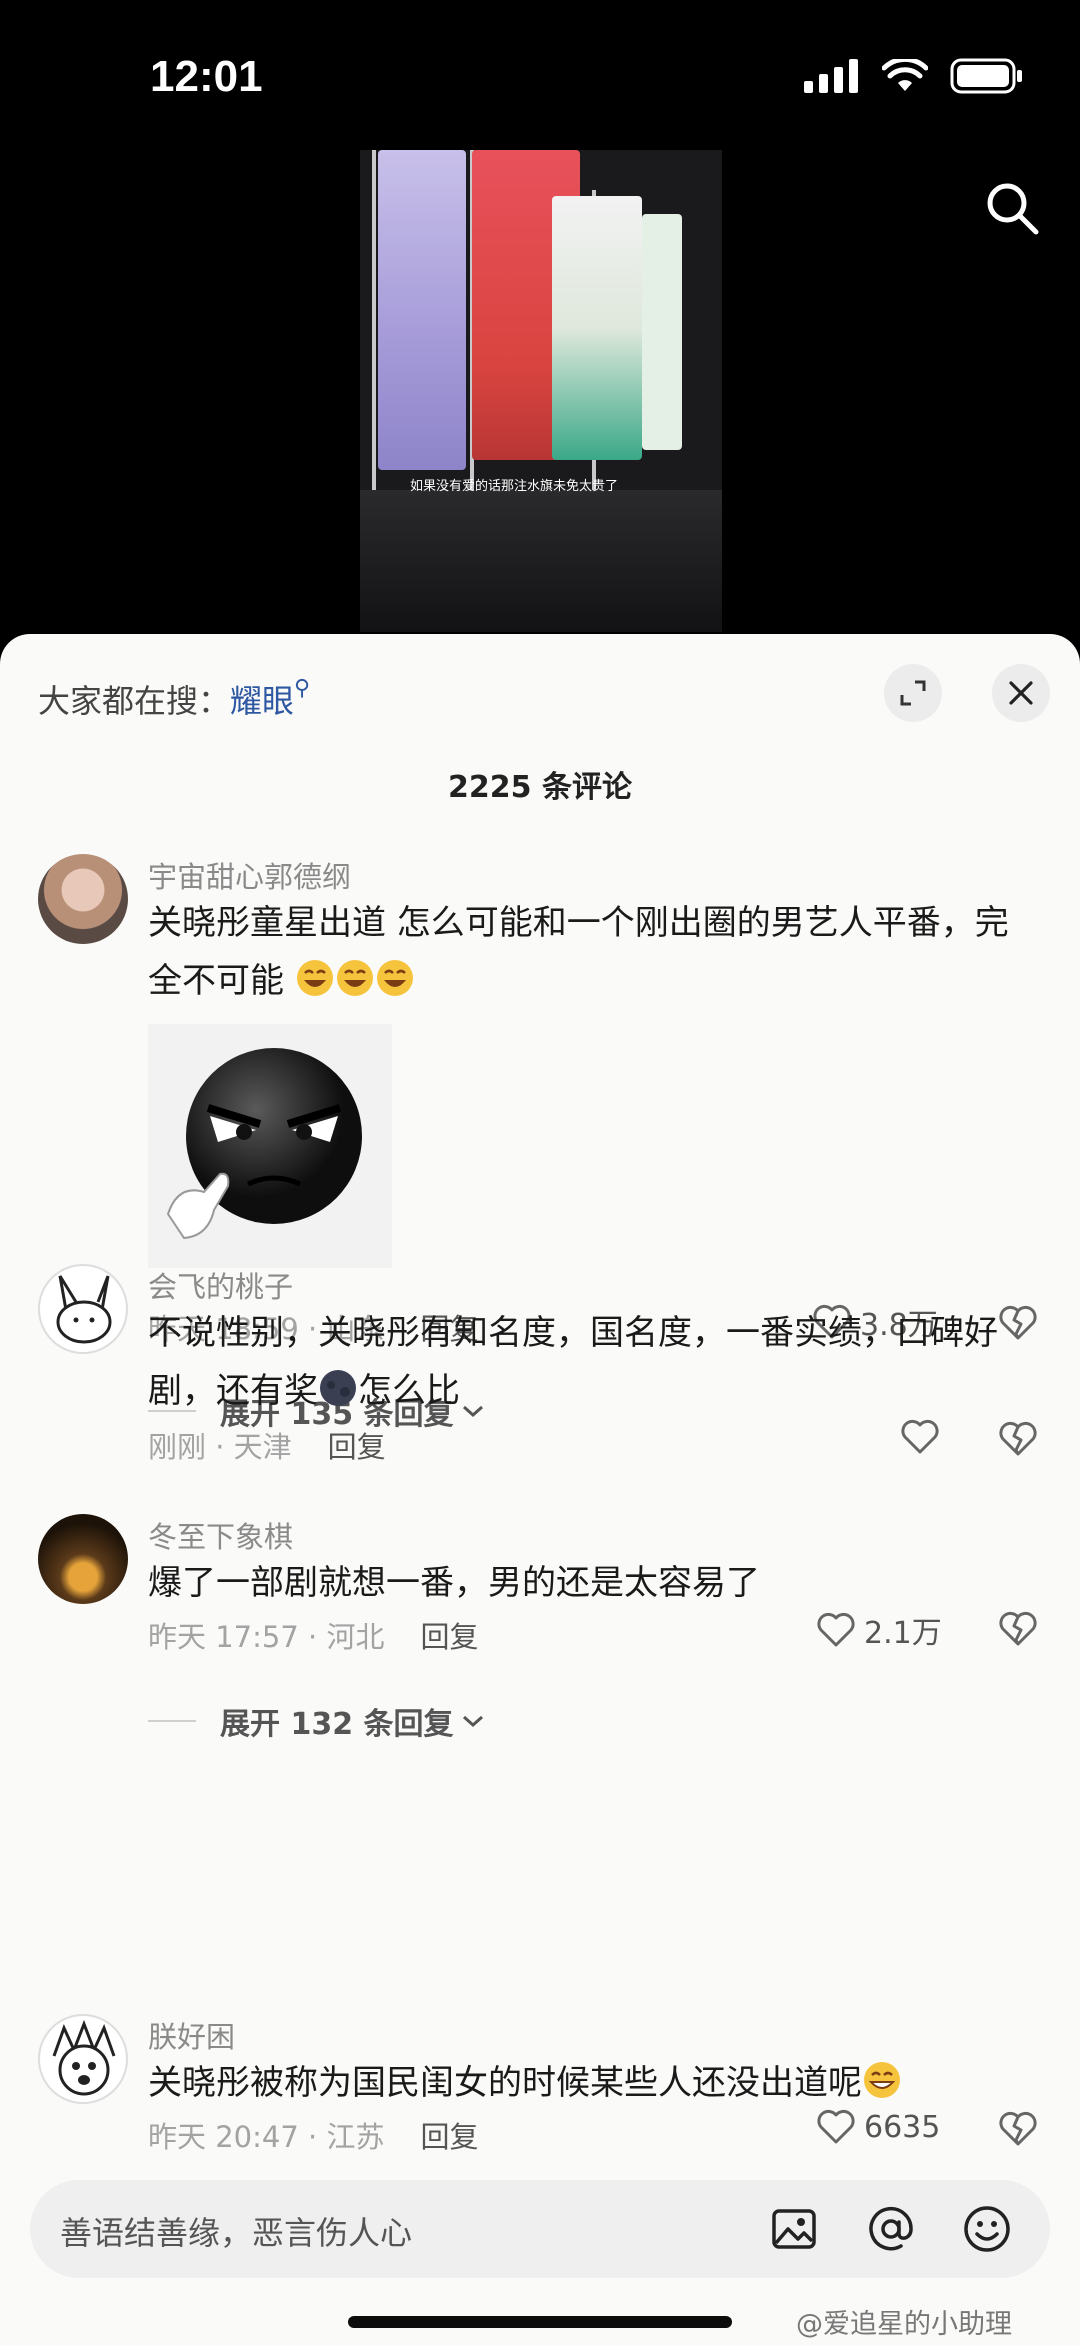 This screenshot has height=2346, width=1080. Describe the element at coordinates (904, 2324) in the screenshot. I see `watermark: @爱追星的小助理` at that location.